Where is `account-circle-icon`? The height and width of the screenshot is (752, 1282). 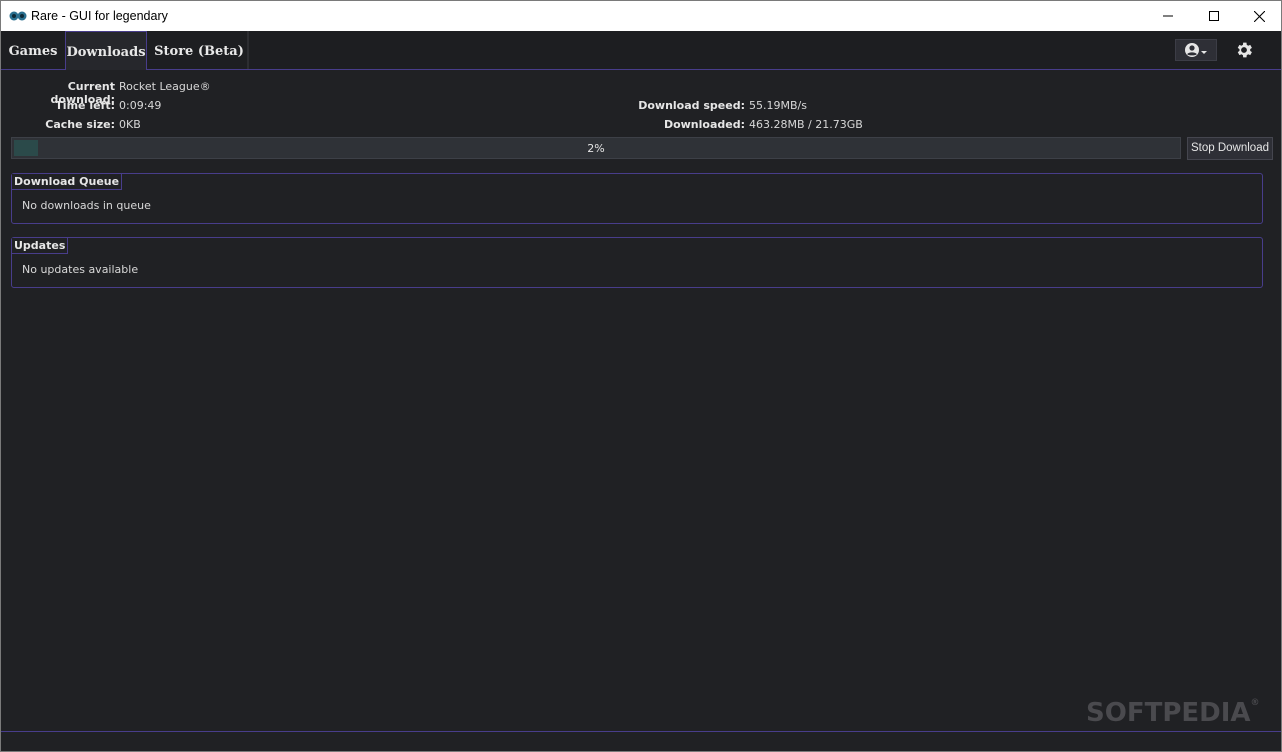
account-circle-icon is located at coordinates (1196, 50).